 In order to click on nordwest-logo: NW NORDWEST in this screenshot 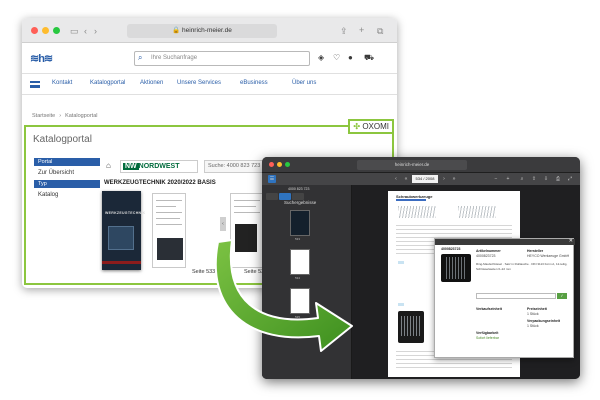, I will do `click(159, 166)`.